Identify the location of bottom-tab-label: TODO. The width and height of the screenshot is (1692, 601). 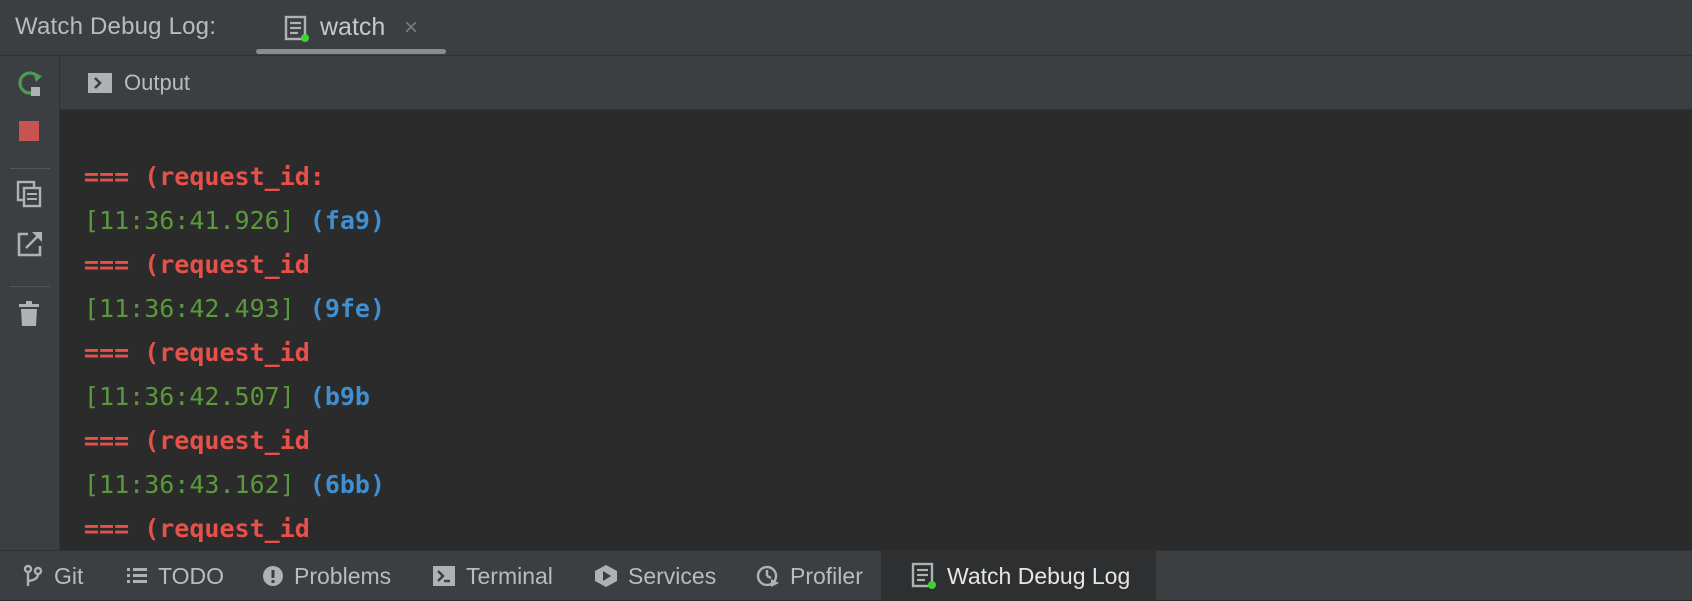
(191, 575).